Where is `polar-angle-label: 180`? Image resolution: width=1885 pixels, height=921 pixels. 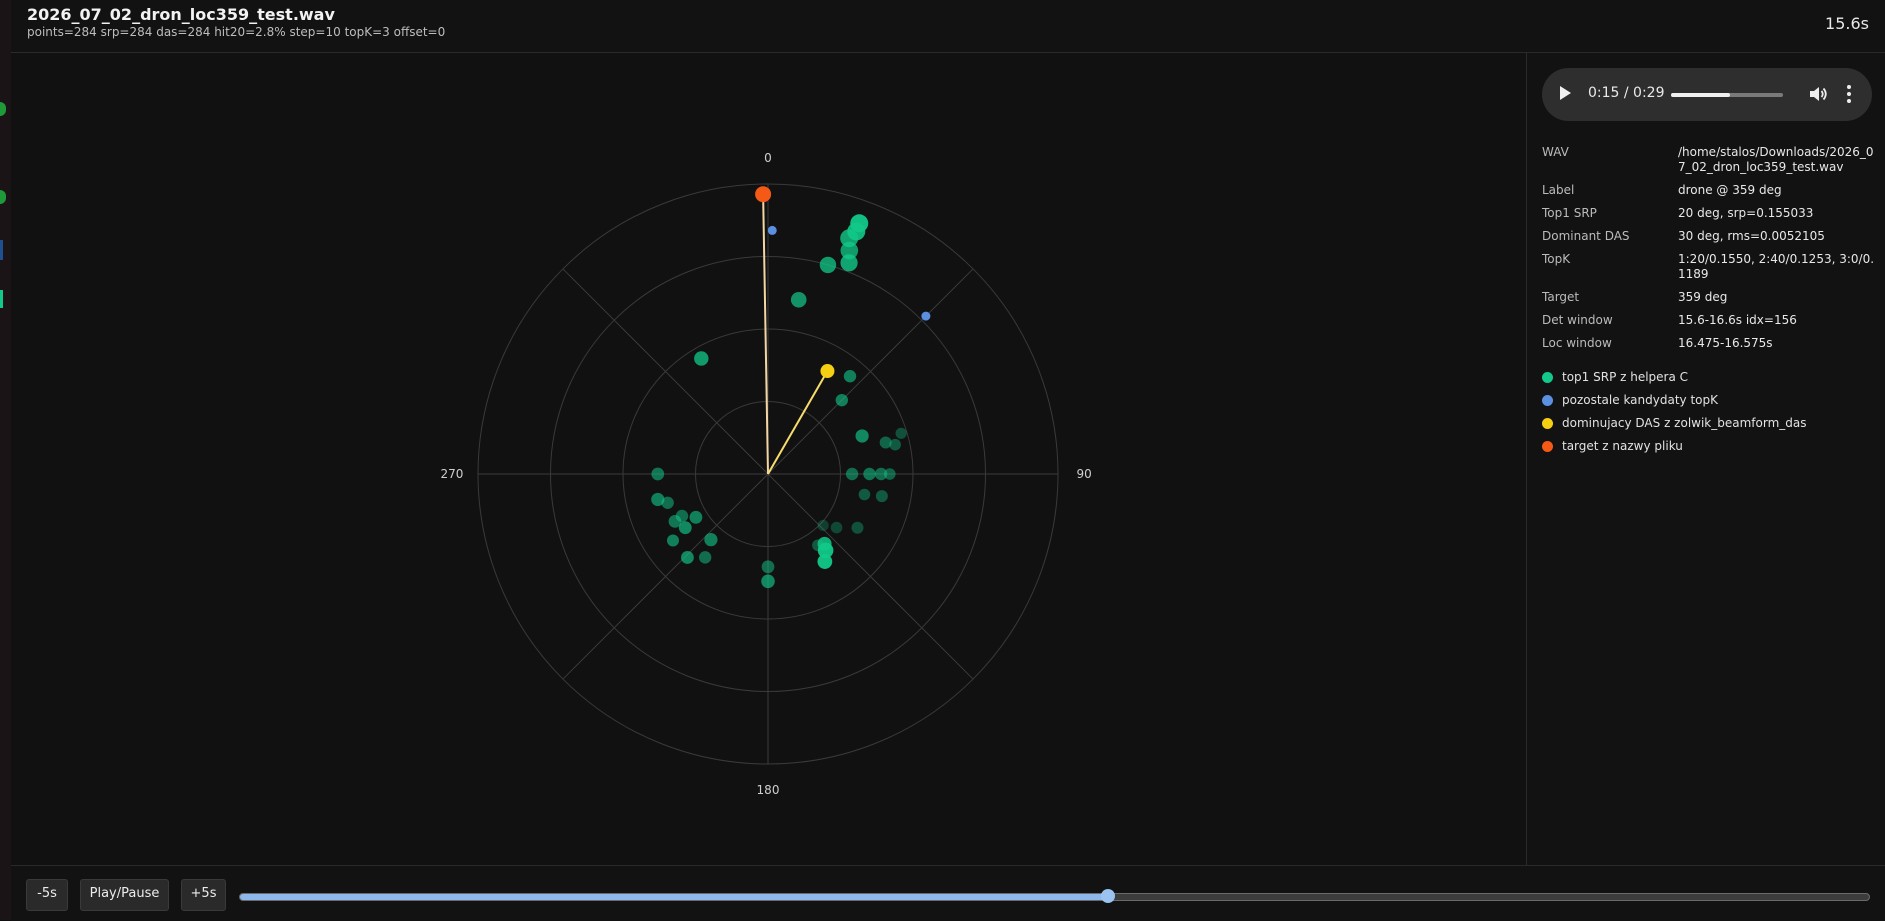
polar-angle-label: 180 is located at coordinates (768, 790).